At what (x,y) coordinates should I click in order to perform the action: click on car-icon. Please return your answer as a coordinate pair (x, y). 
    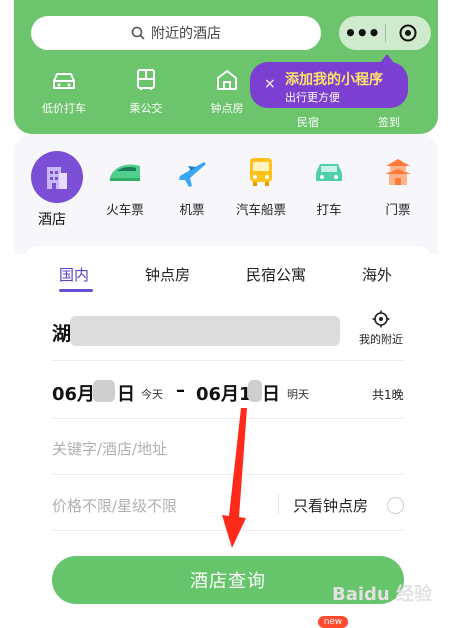
    Looking at the image, I should click on (64, 81).